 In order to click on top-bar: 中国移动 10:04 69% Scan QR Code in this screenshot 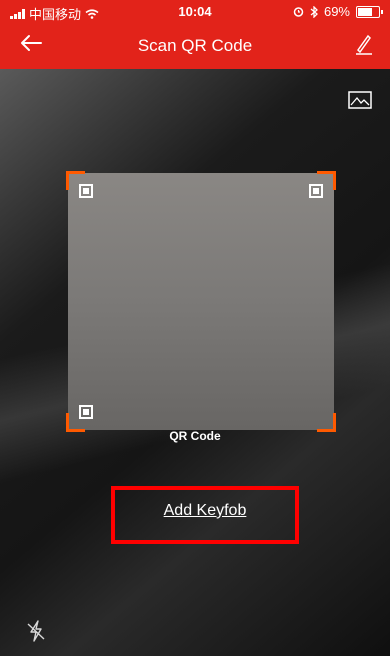, I will do `click(195, 34)`.